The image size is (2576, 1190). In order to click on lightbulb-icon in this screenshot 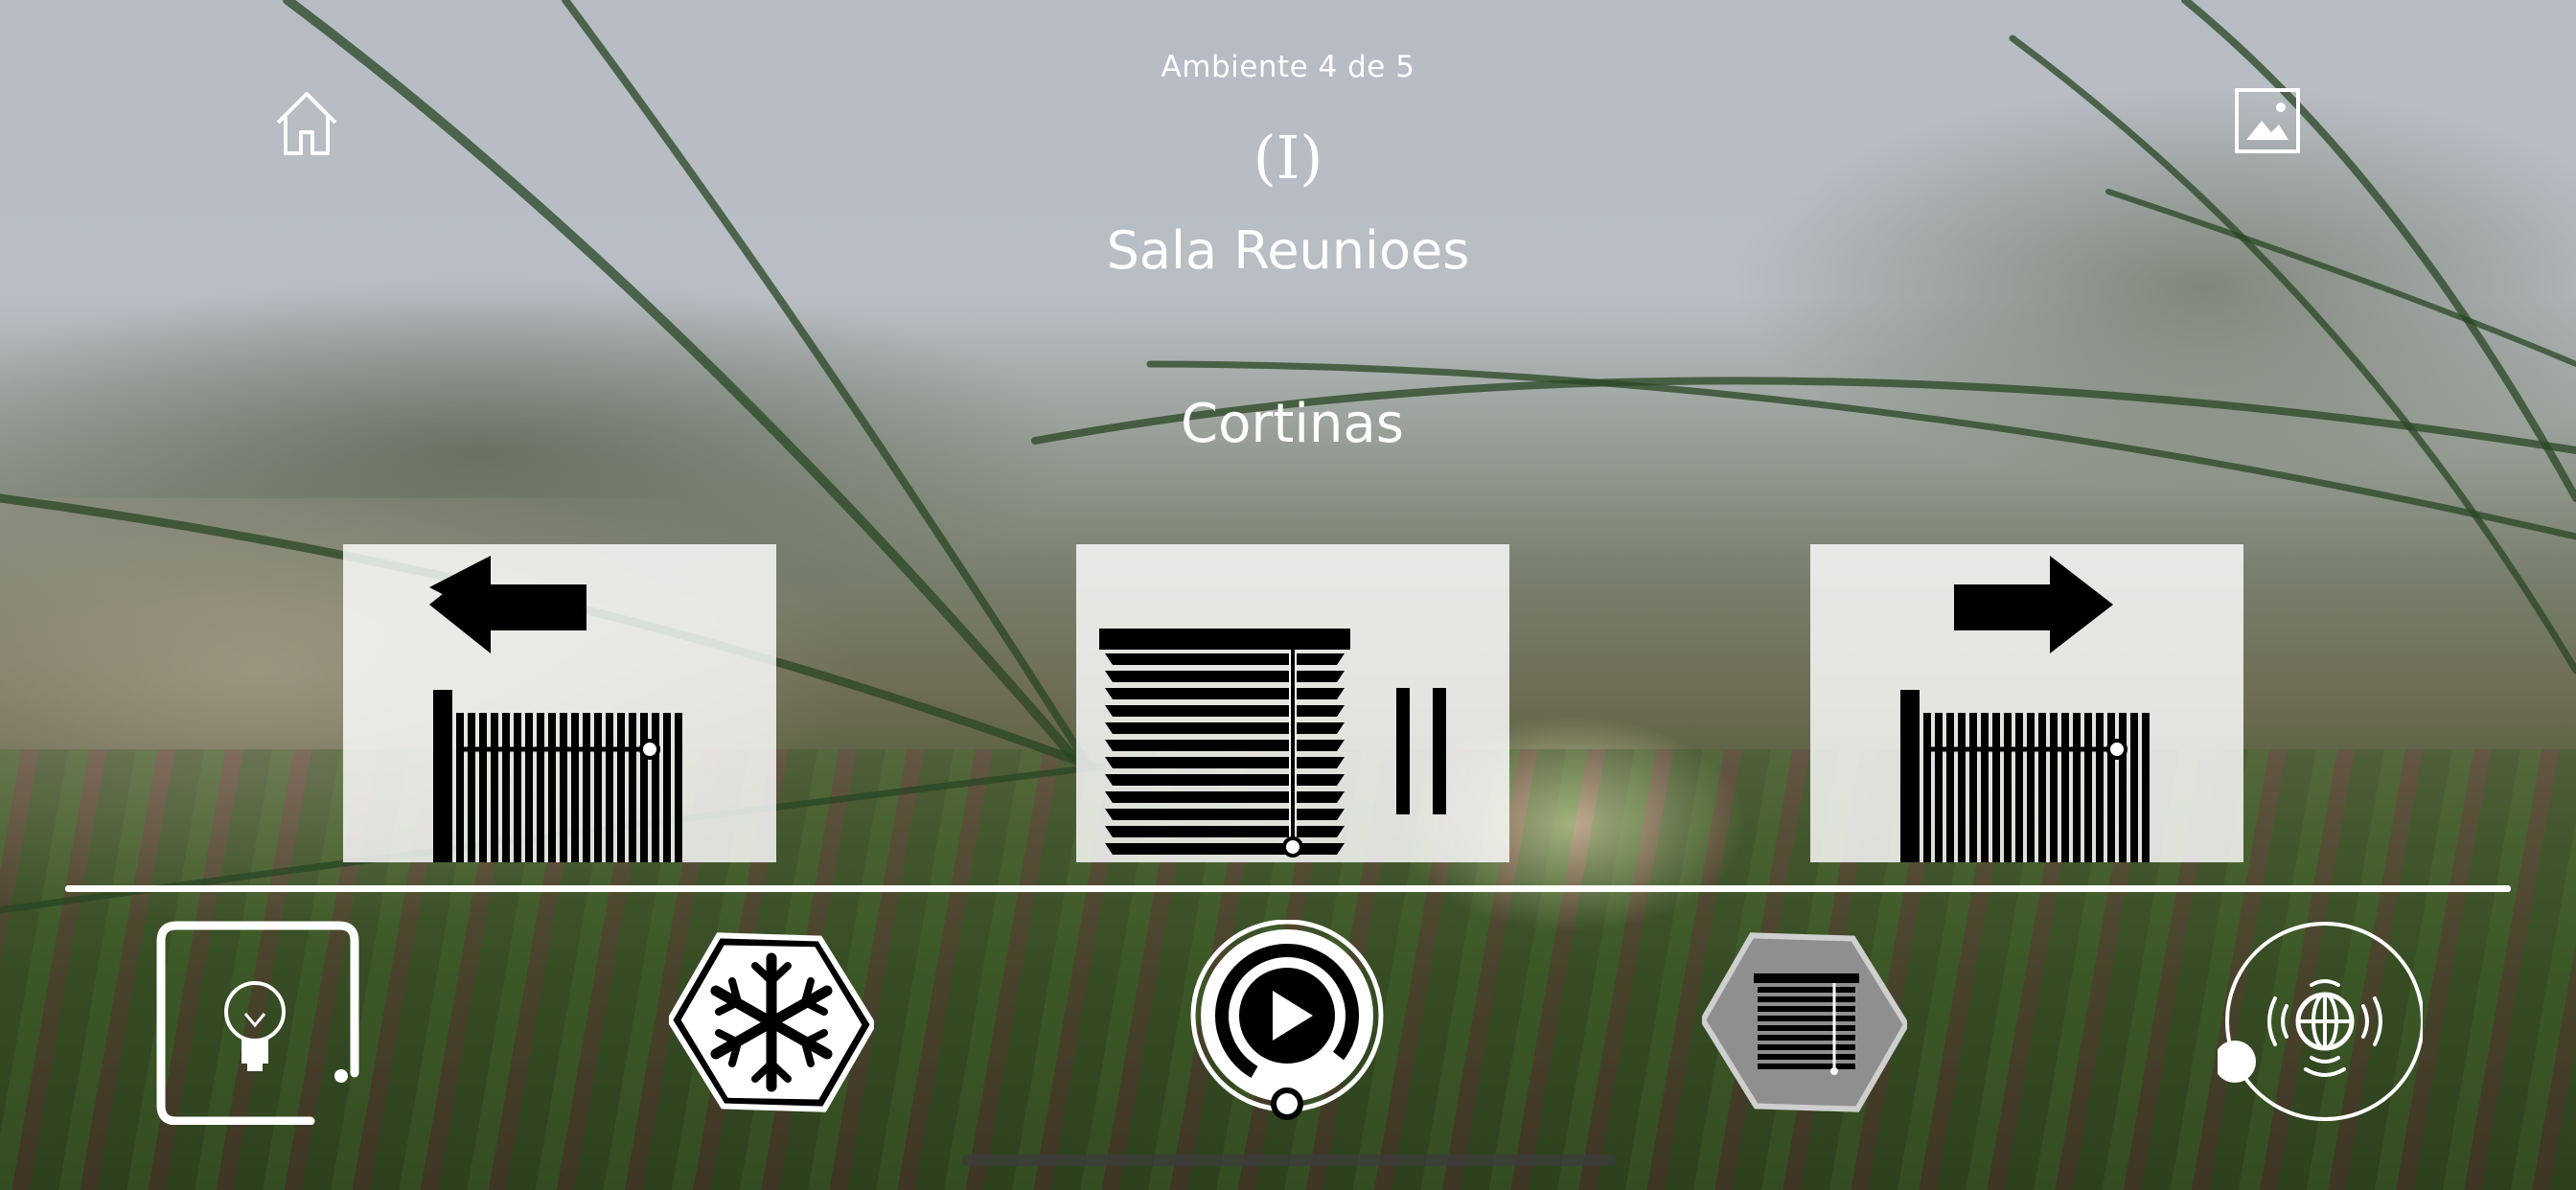, I will do `click(257, 1023)`.